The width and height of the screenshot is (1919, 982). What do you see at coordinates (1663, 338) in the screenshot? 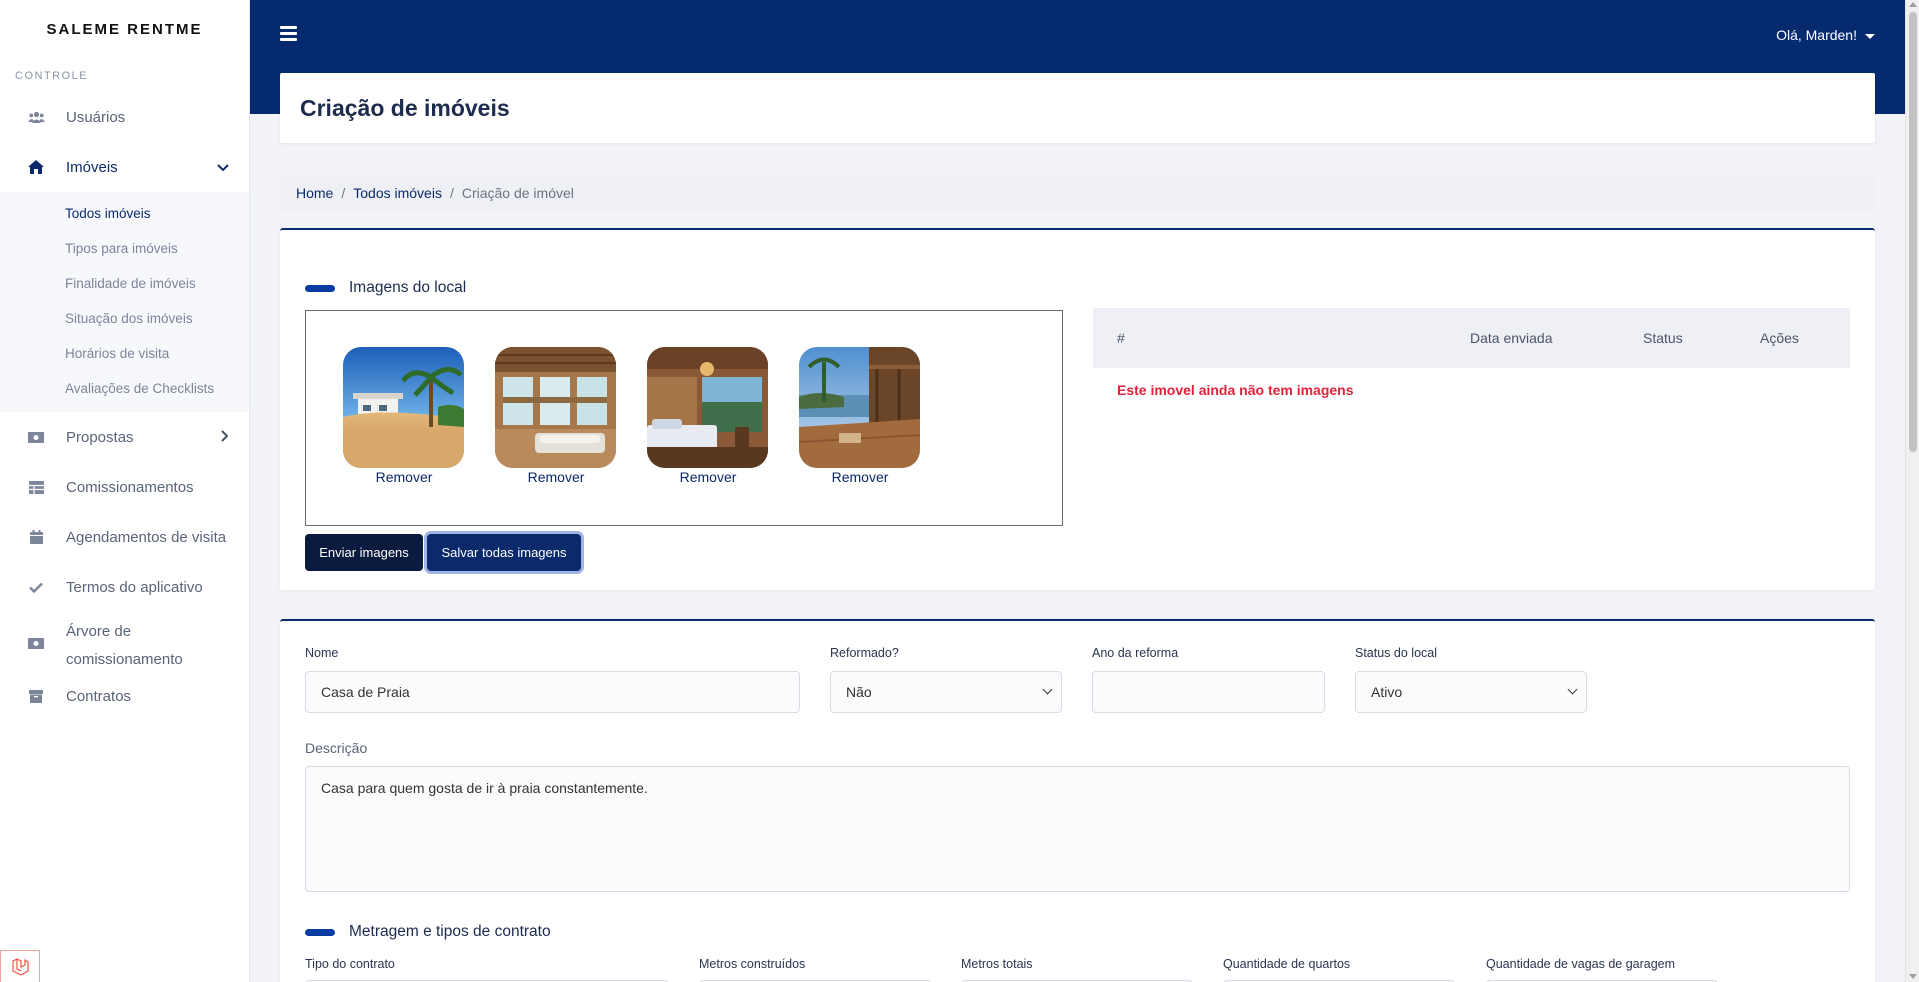
I see `table-header-status: Status` at bounding box center [1663, 338].